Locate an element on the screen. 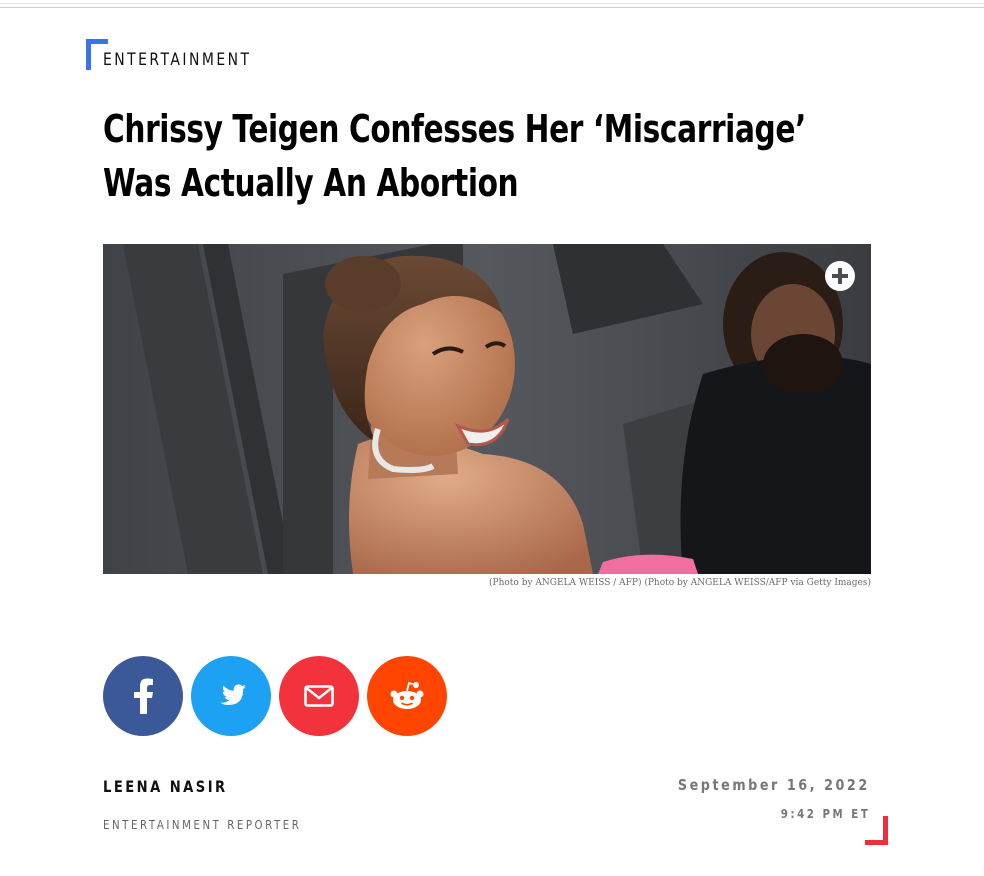 This screenshot has width=984, height=876. twitter-icon is located at coordinates (233, 694).